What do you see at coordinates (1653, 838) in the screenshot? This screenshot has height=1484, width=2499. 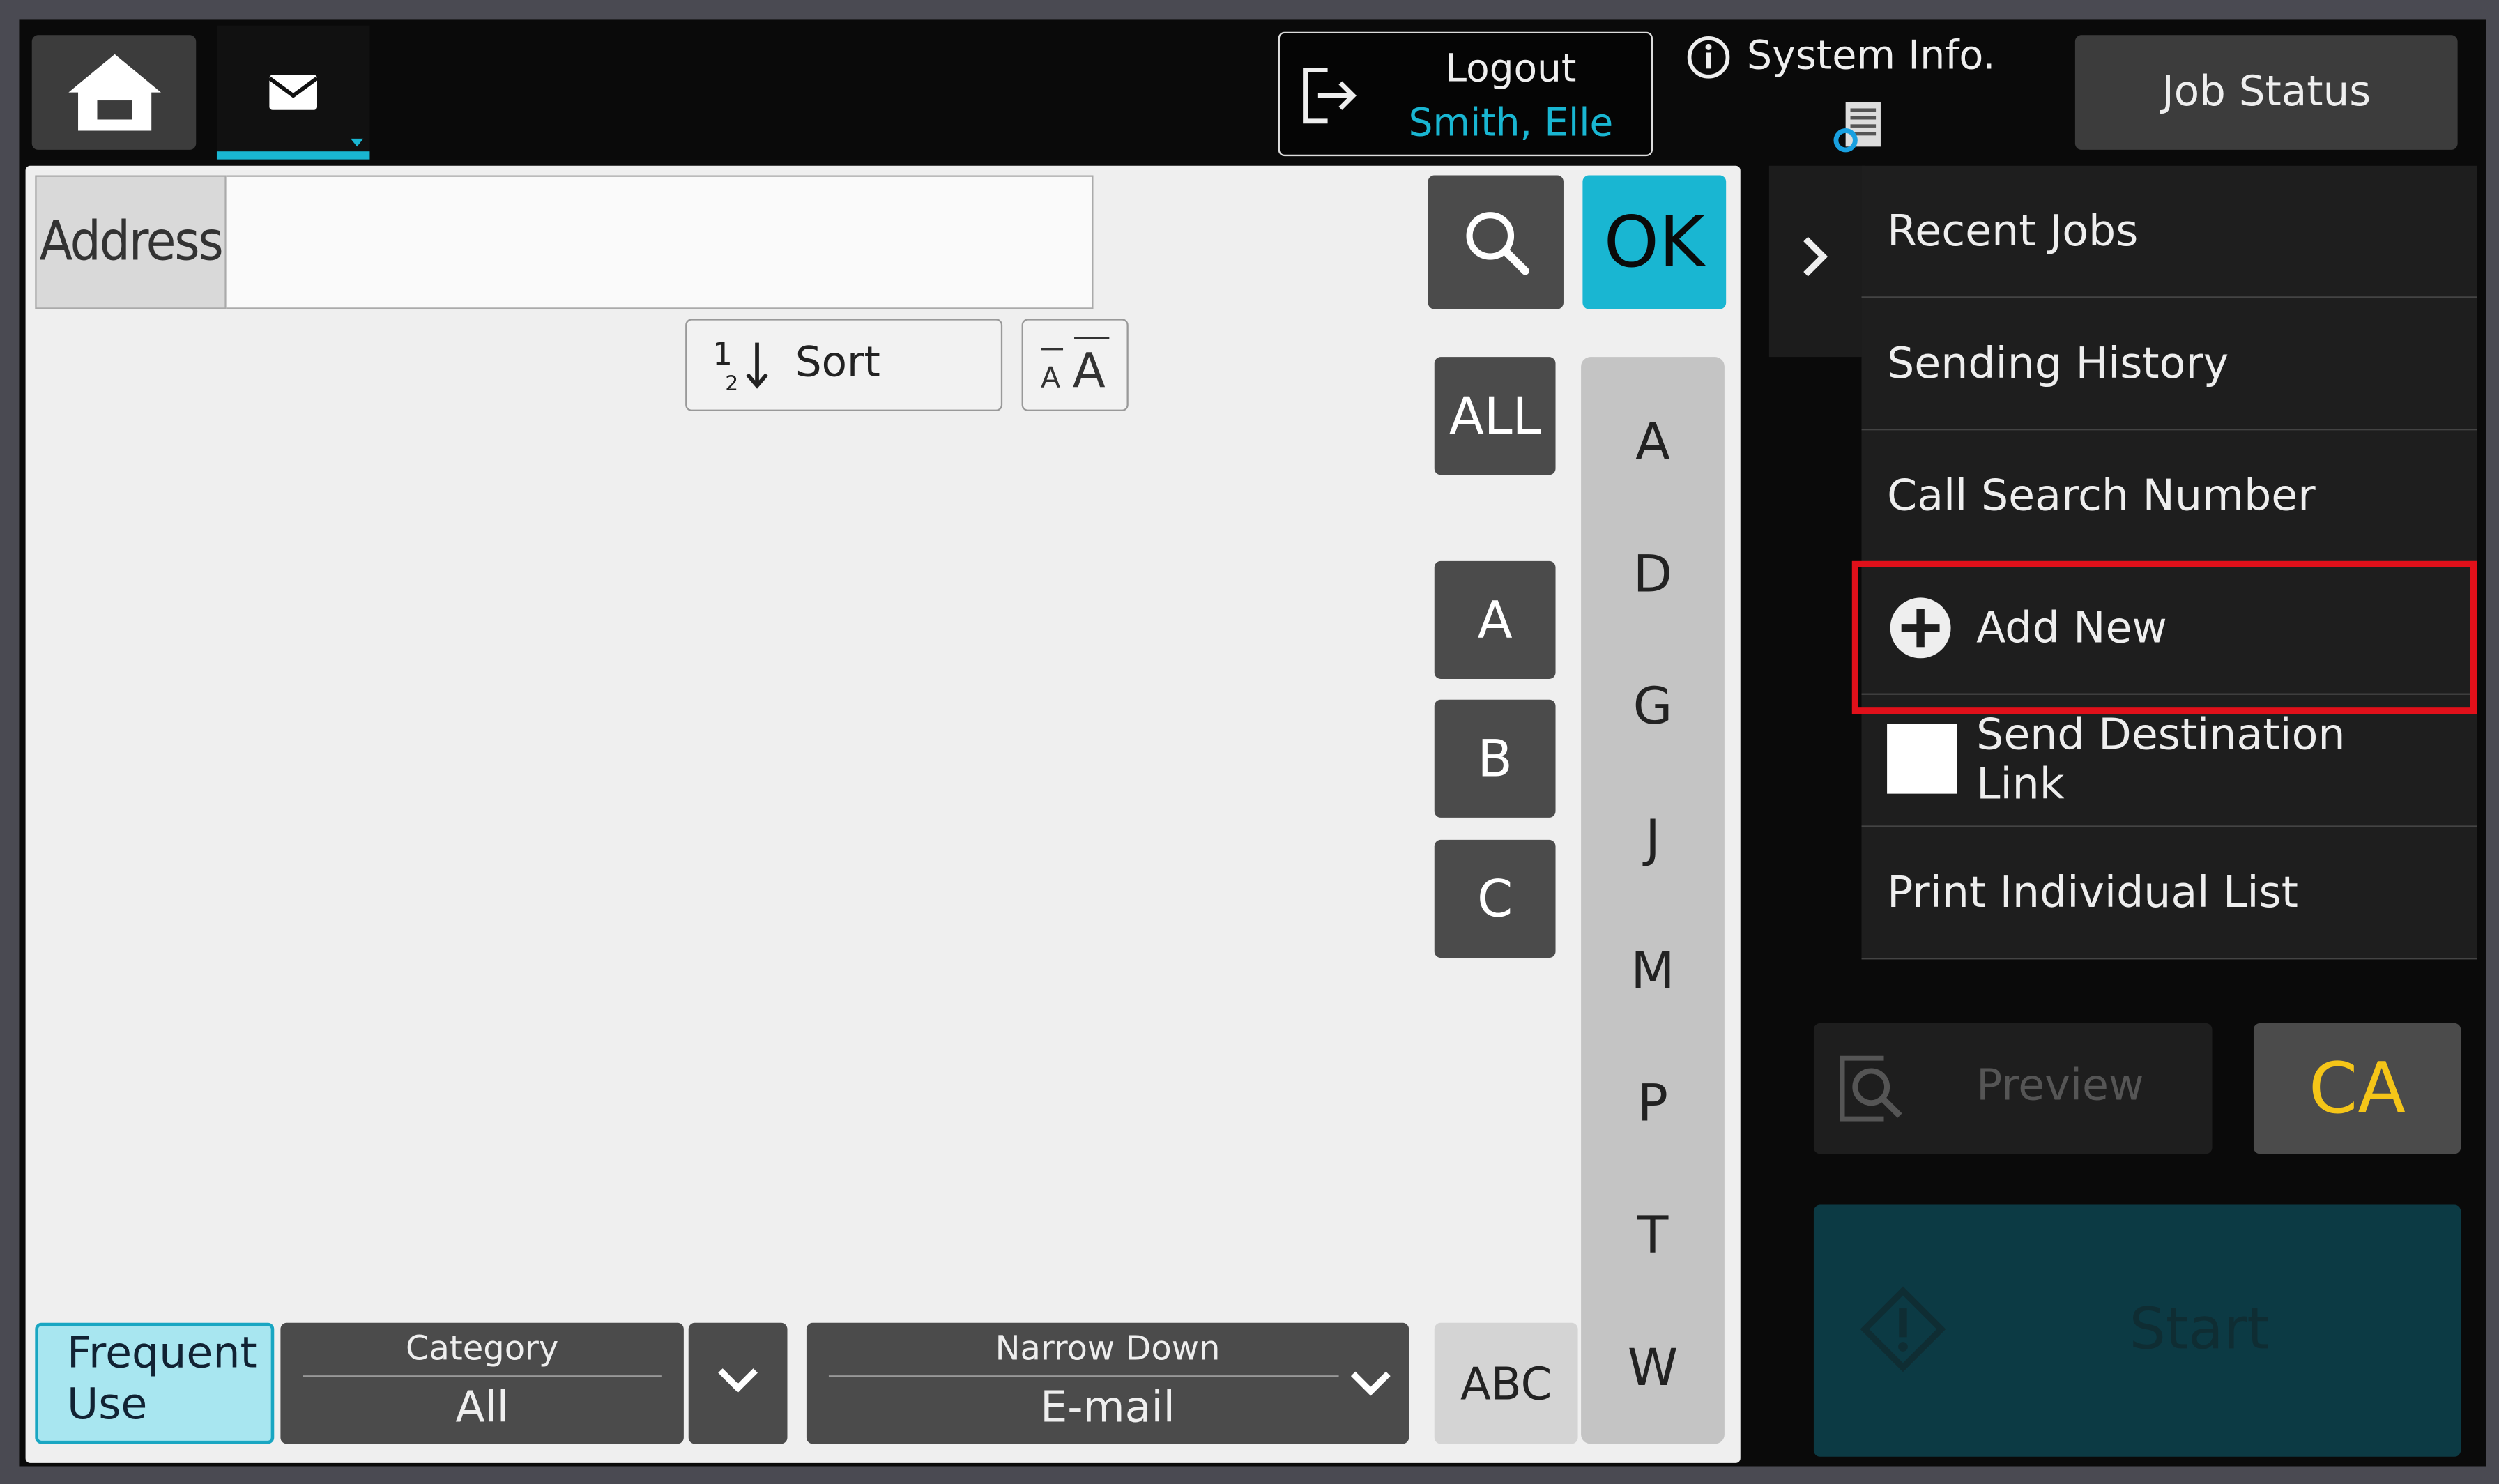 I see `alpha-index-j: J` at bounding box center [1653, 838].